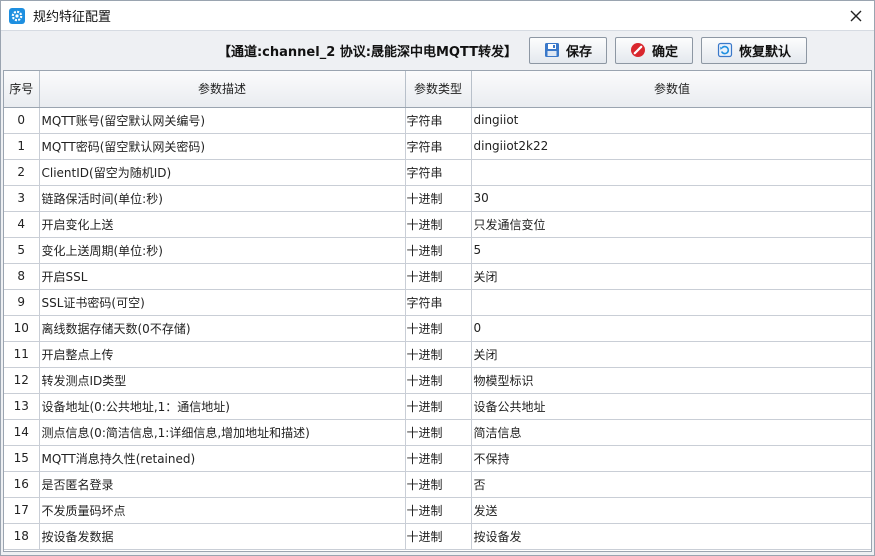  What do you see at coordinates (671, 328) in the screenshot?
I see `row-value: 0` at bounding box center [671, 328].